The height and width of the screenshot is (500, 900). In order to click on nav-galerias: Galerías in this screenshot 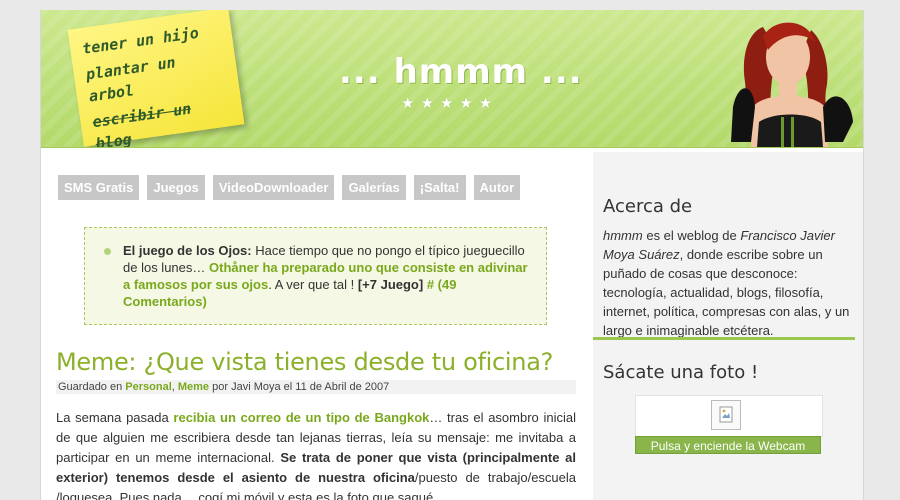, I will do `click(374, 187)`.